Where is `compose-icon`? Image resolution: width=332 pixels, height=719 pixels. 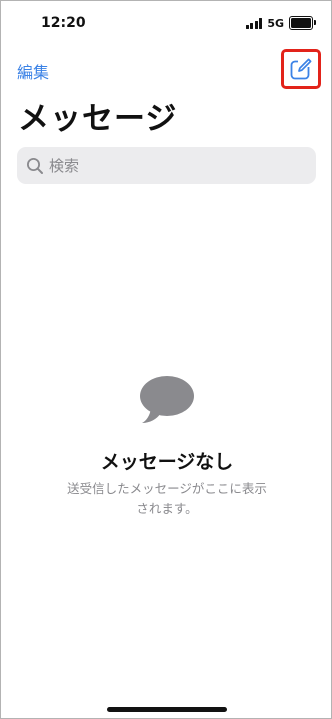 compose-icon is located at coordinates (301, 69).